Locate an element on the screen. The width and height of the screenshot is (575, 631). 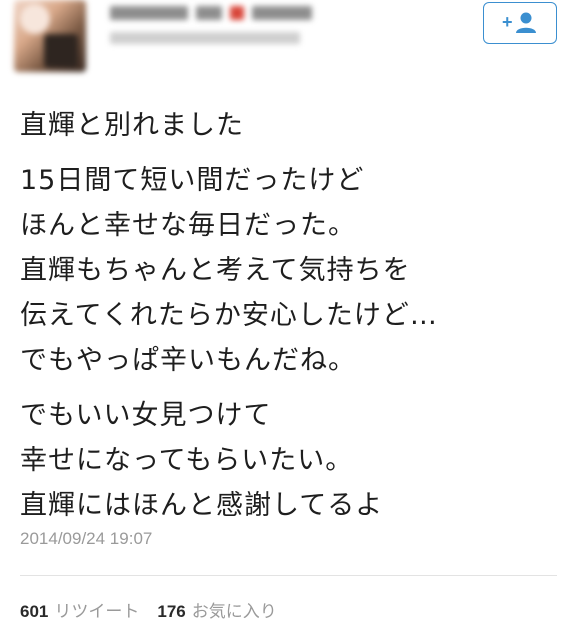
tweet-timestamp: 2014/09/24 19:07 is located at coordinates (86, 539).